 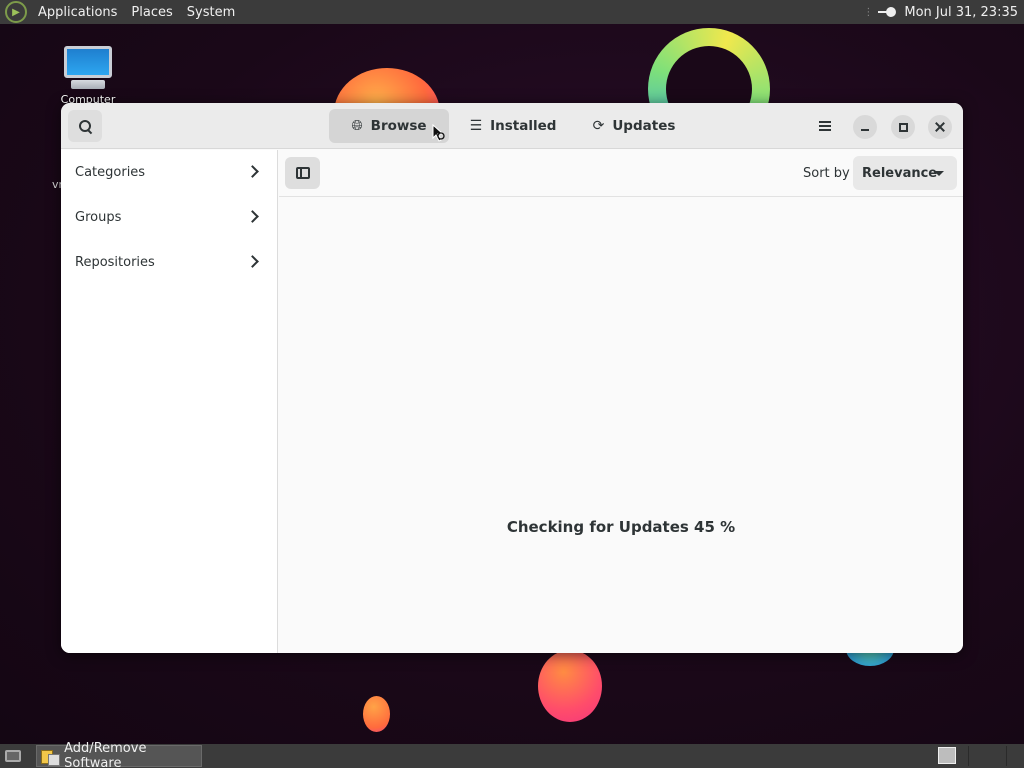 What do you see at coordinates (398, 126) in the screenshot?
I see `tab-browse-label: Browse` at bounding box center [398, 126].